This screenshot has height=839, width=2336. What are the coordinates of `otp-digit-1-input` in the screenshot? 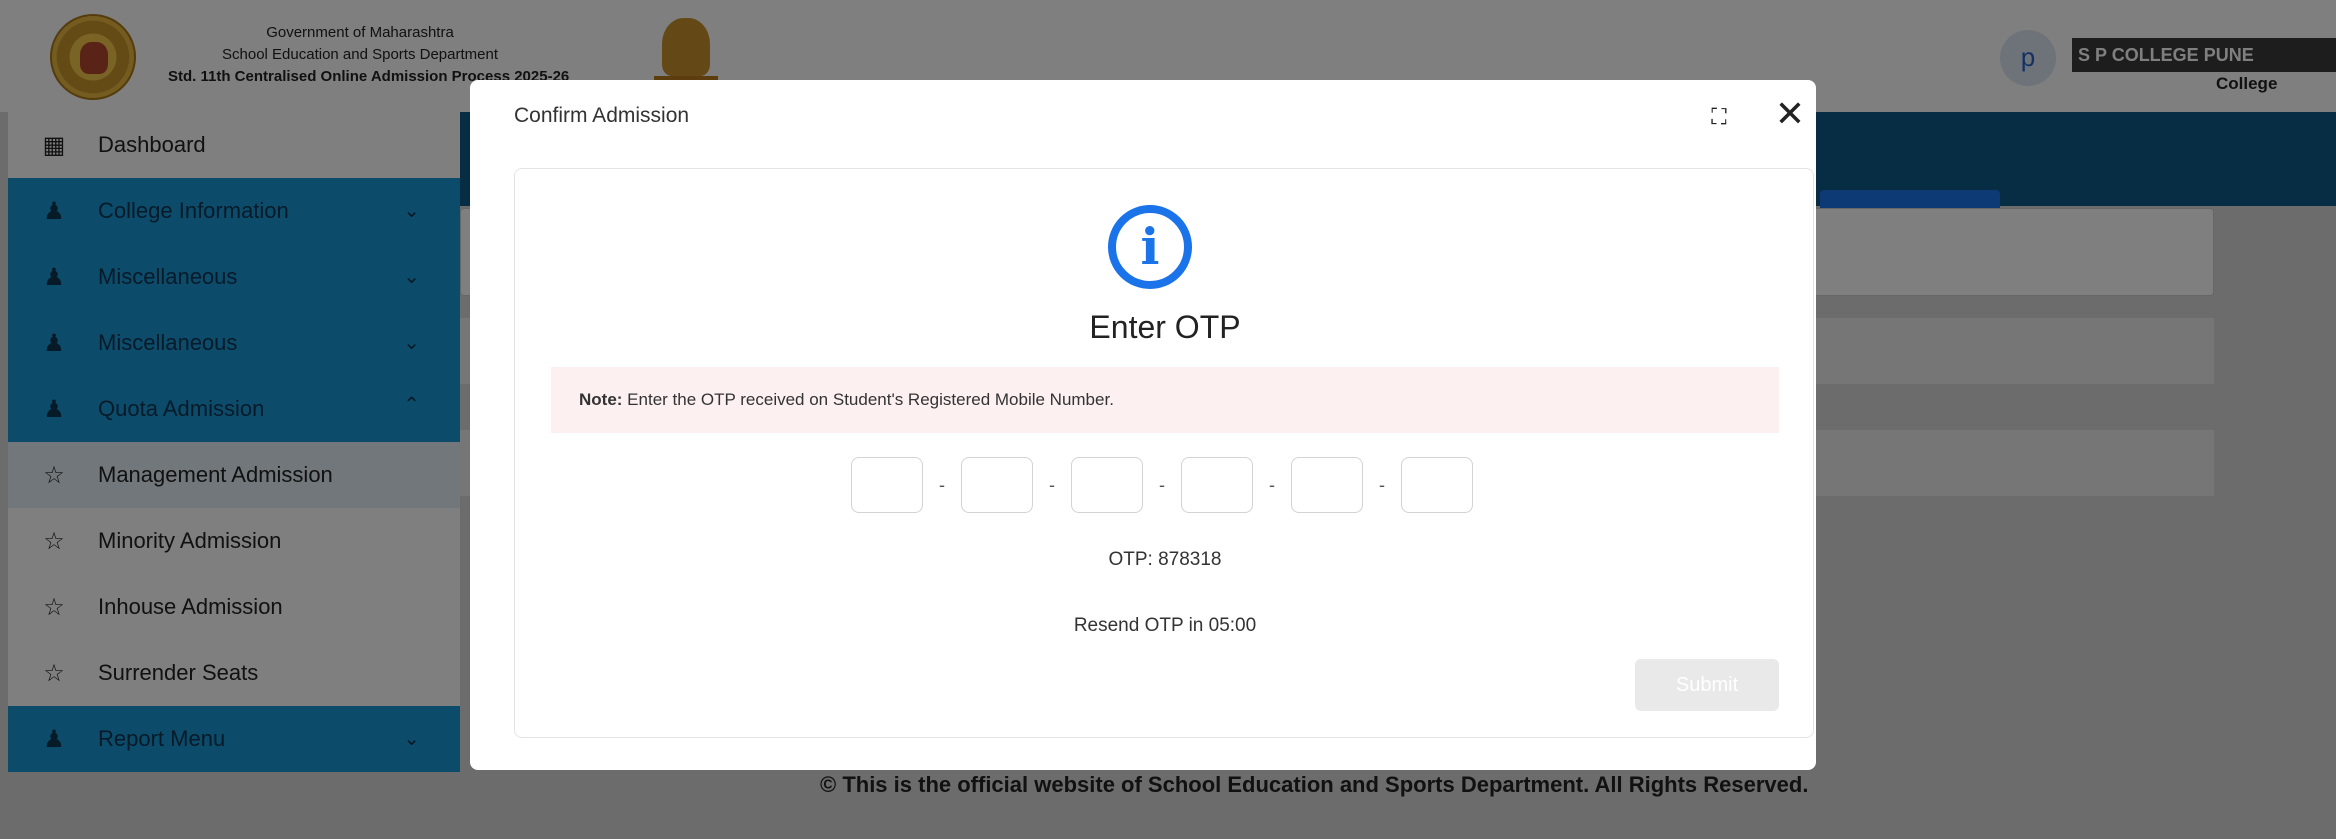 It's located at (887, 485).